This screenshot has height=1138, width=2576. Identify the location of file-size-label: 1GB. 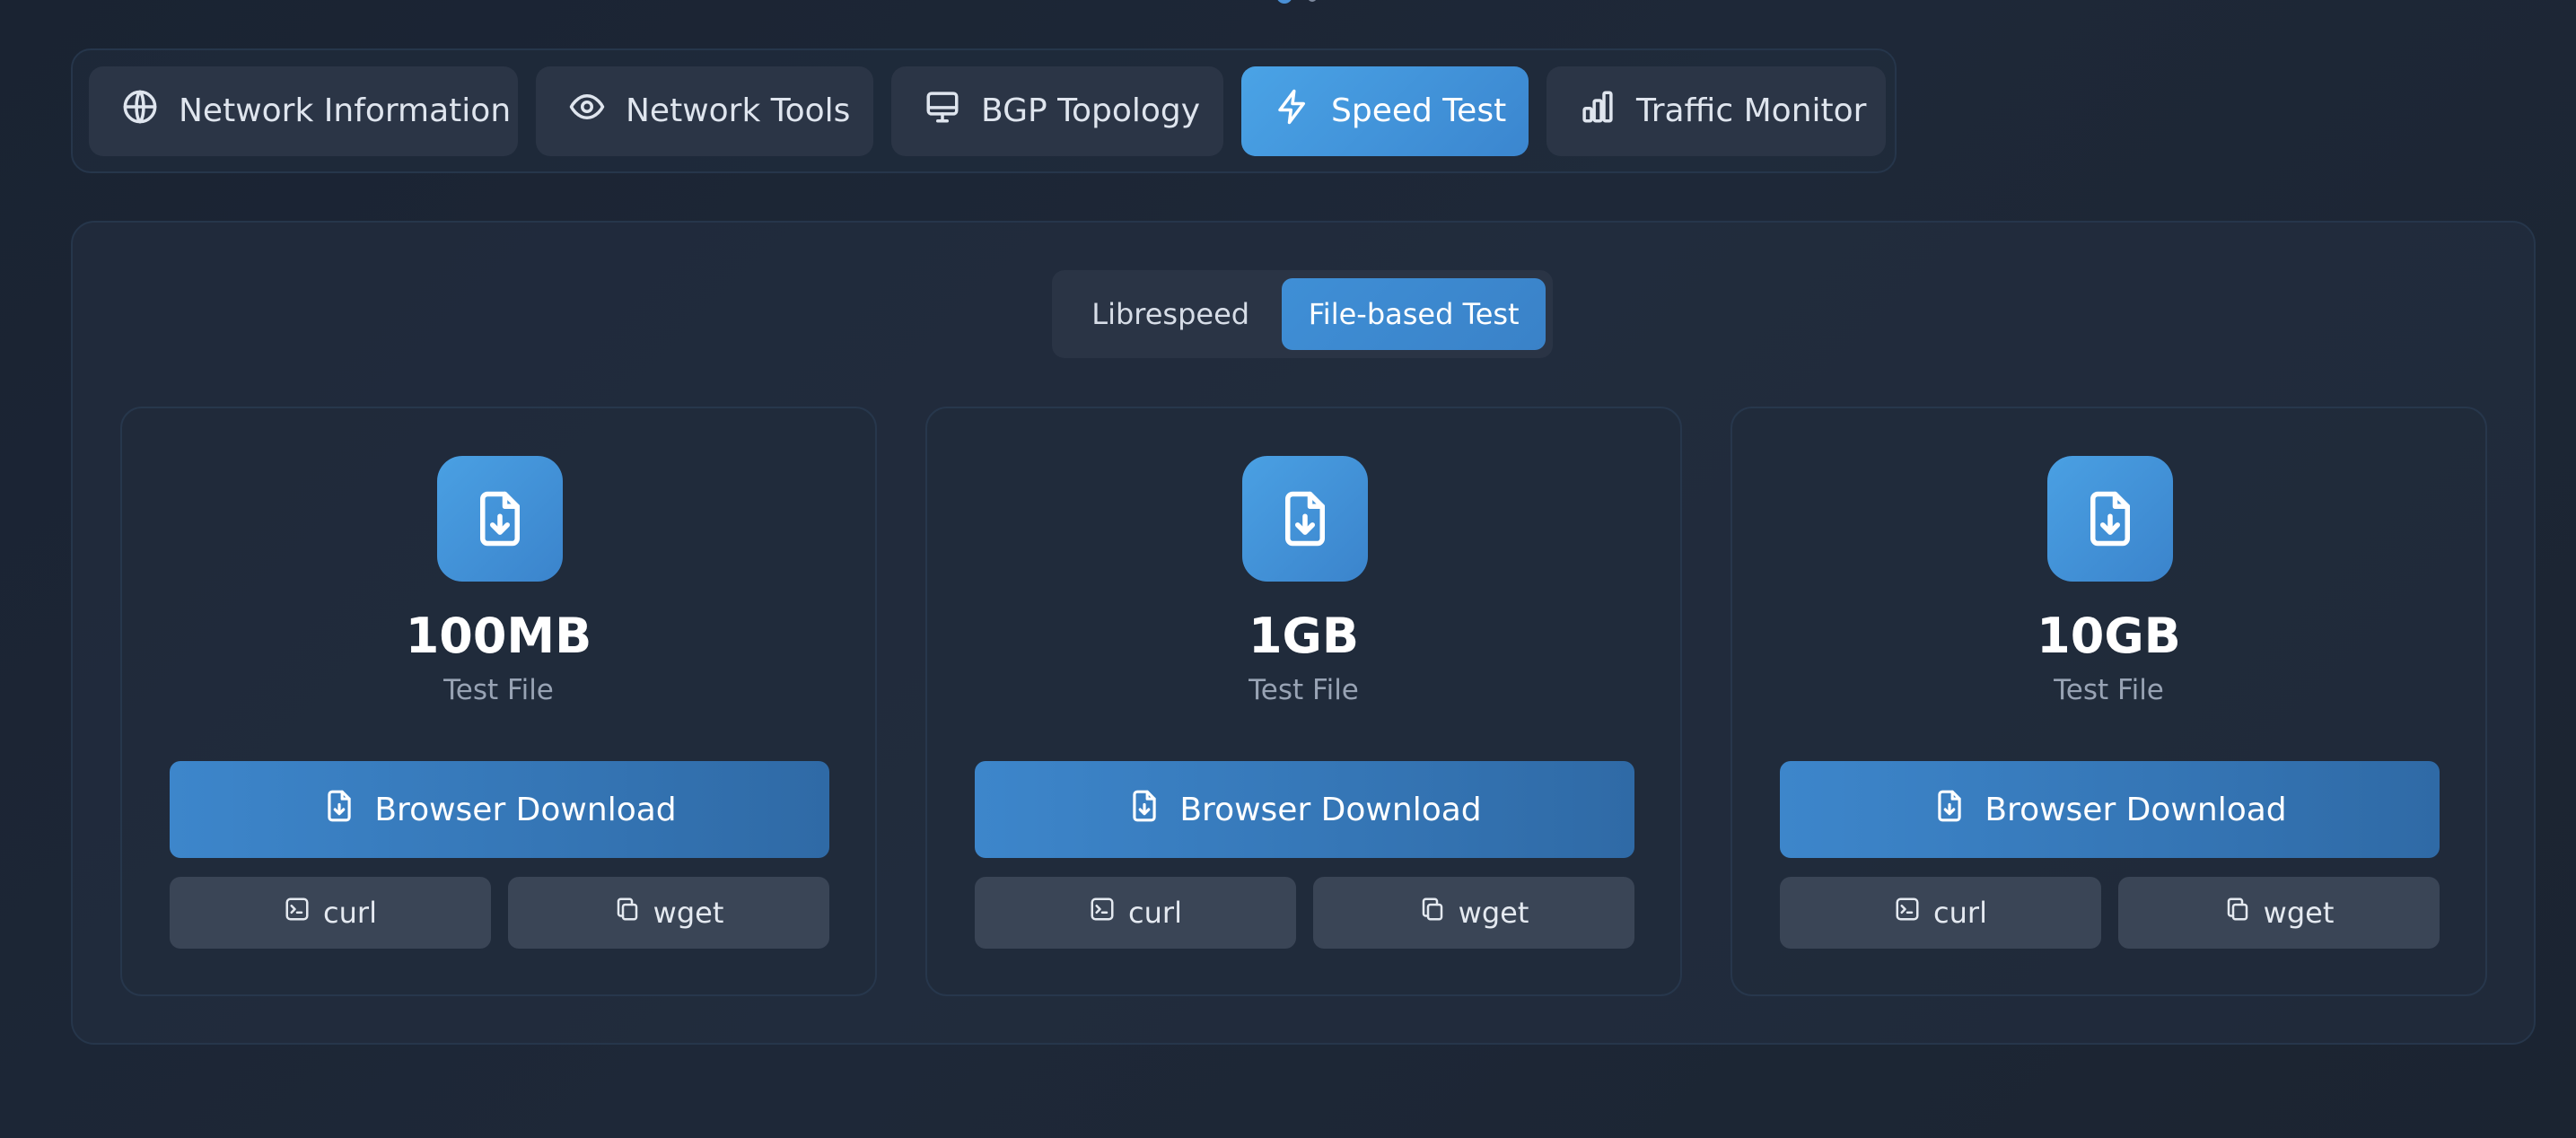
(1304, 636).